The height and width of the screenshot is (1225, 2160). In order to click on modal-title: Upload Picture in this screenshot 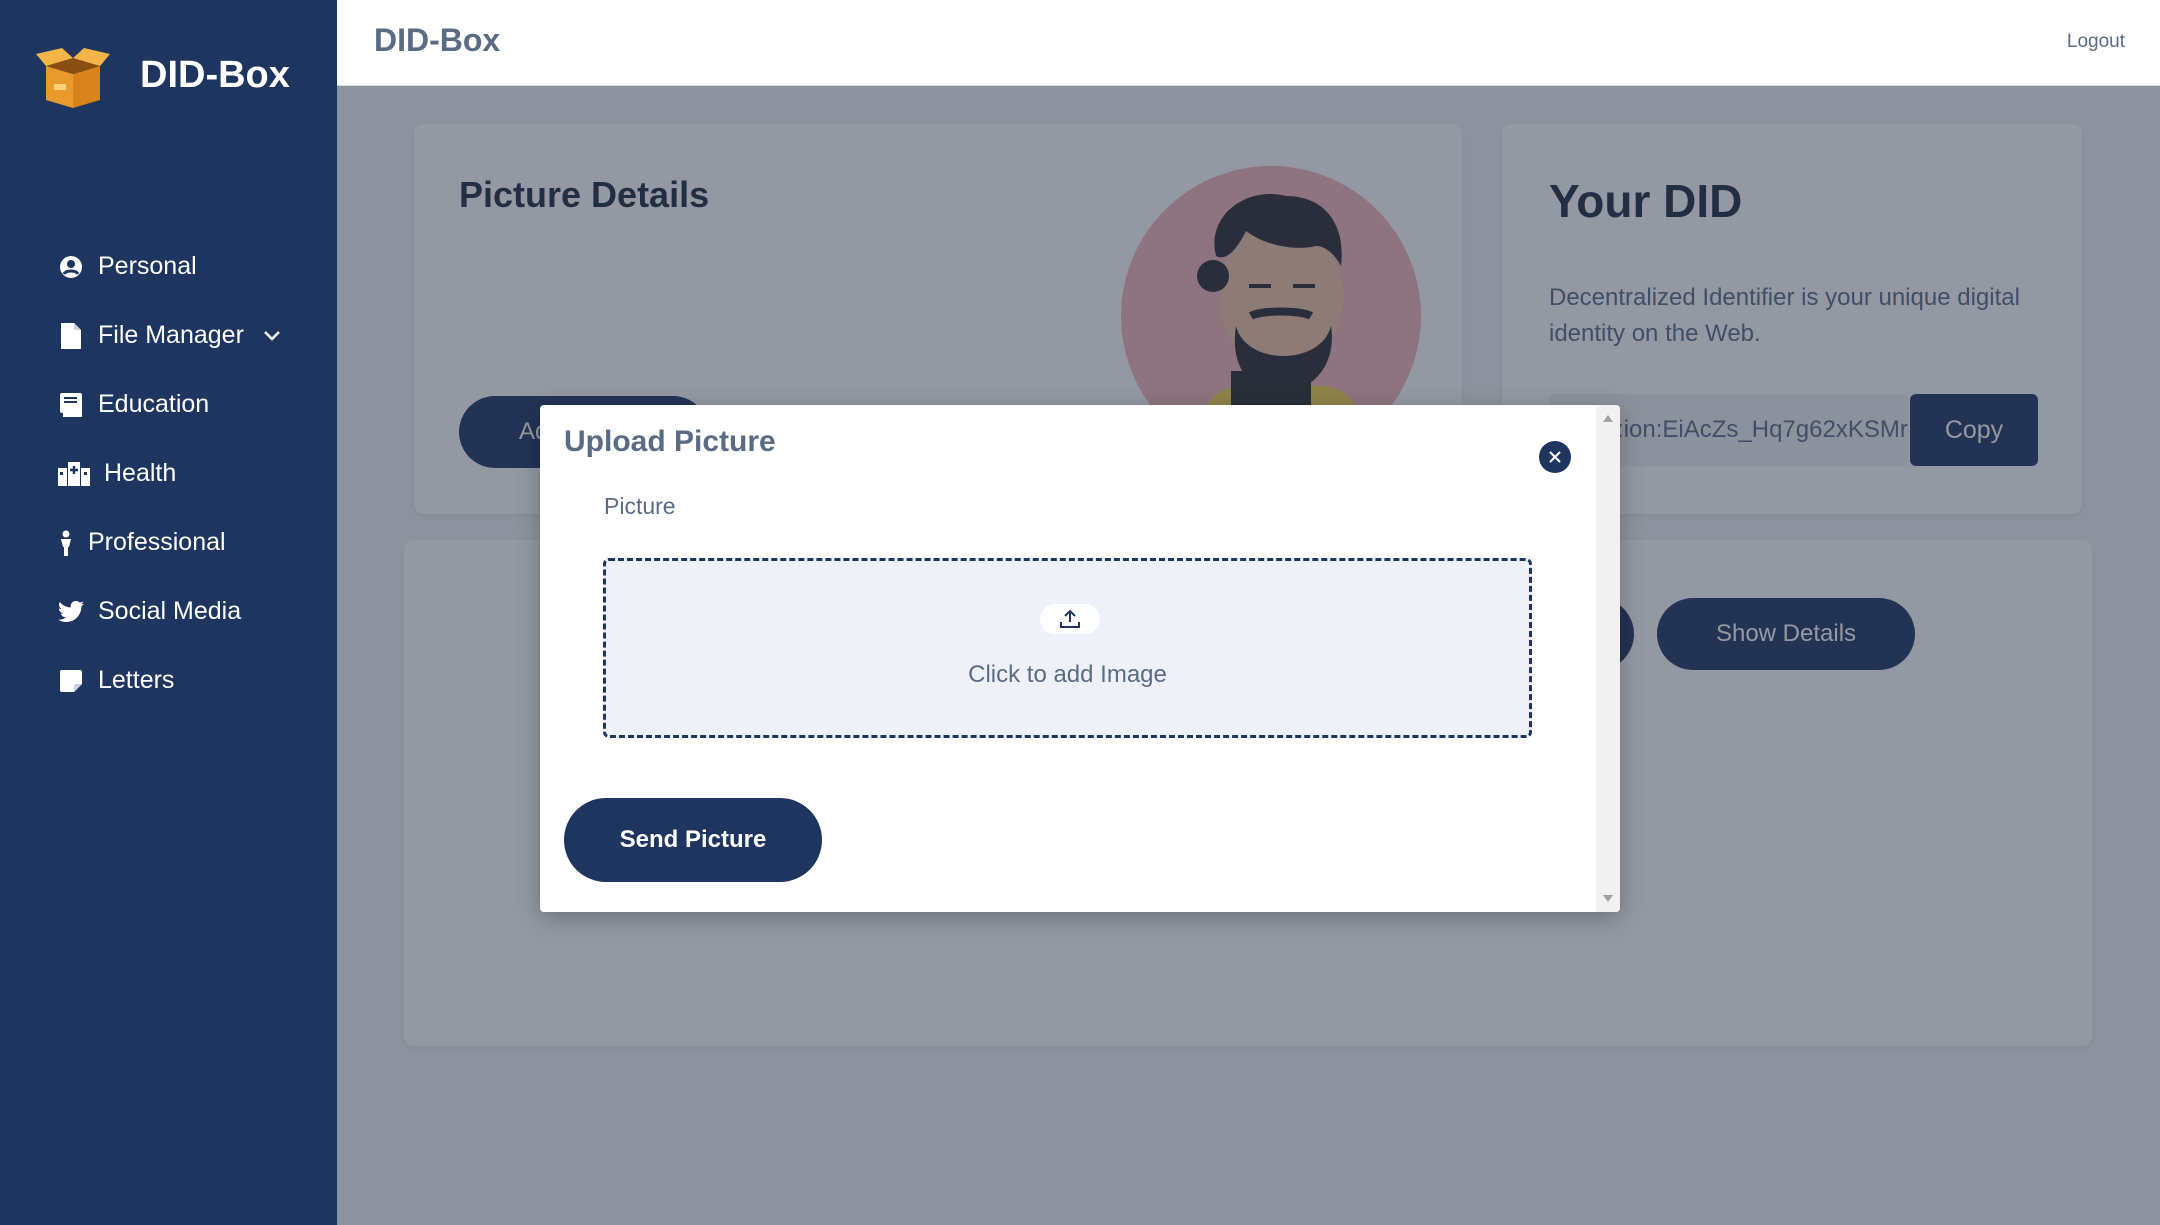, I will do `click(670, 441)`.